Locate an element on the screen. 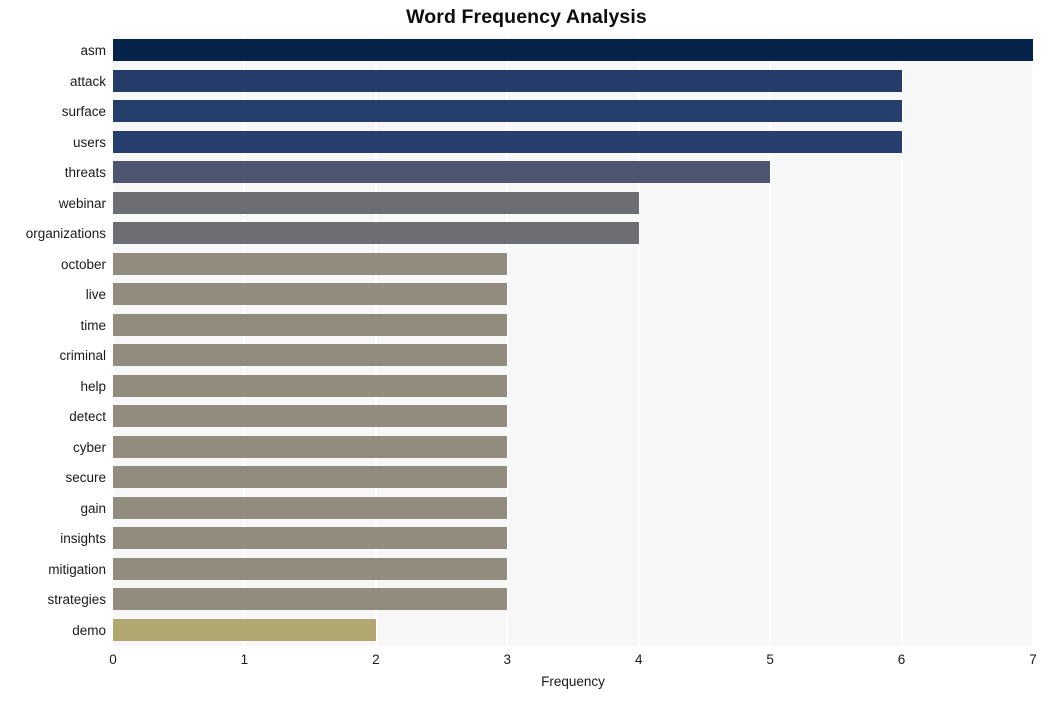 Image resolution: width=1053 pixels, height=701 pixels. bar-attack is located at coordinates (507, 80).